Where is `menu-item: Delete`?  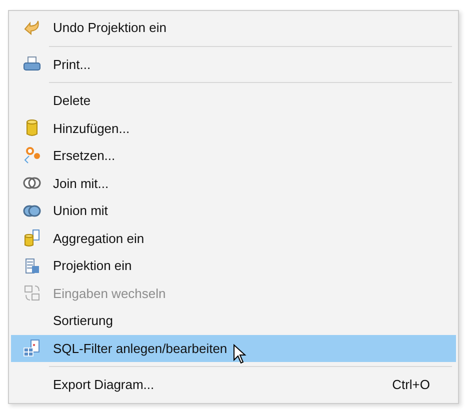 menu-item: Delete is located at coordinates (233, 100).